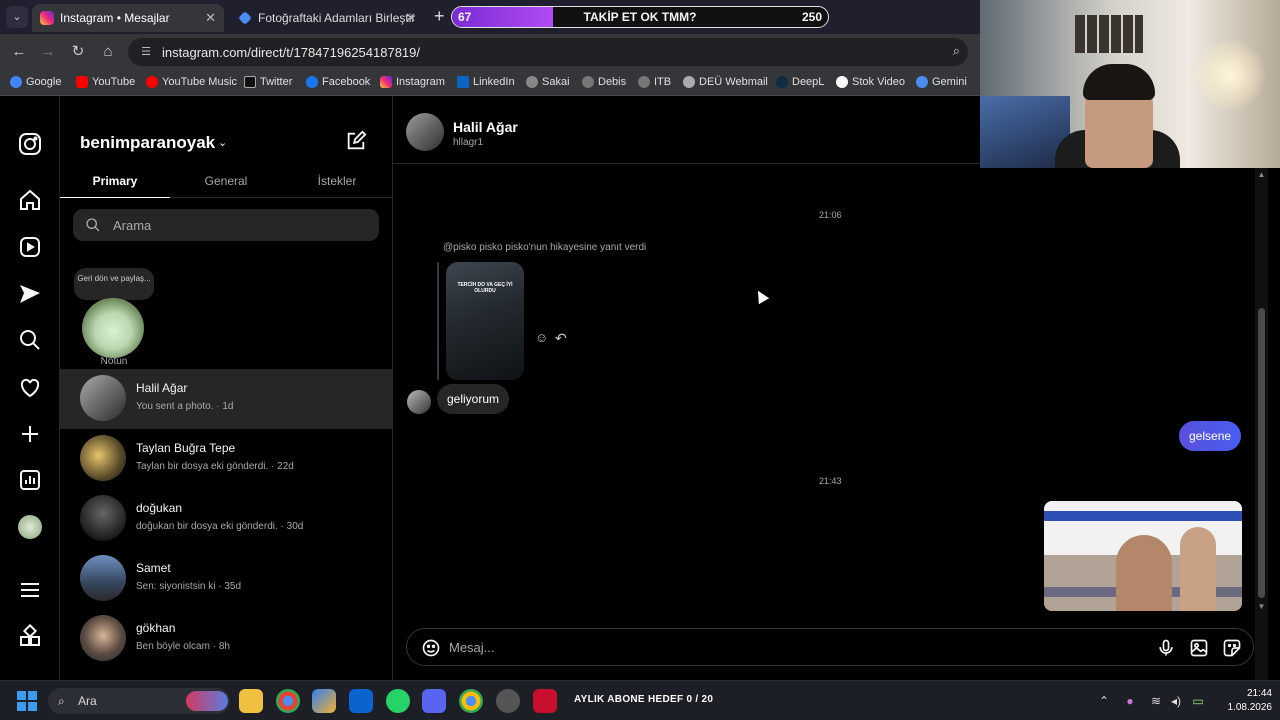 The height and width of the screenshot is (720, 1280). What do you see at coordinates (268, 82) in the screenshot?
I see `bookmark-twitter: Twitter` at bounding box center [268, 82].